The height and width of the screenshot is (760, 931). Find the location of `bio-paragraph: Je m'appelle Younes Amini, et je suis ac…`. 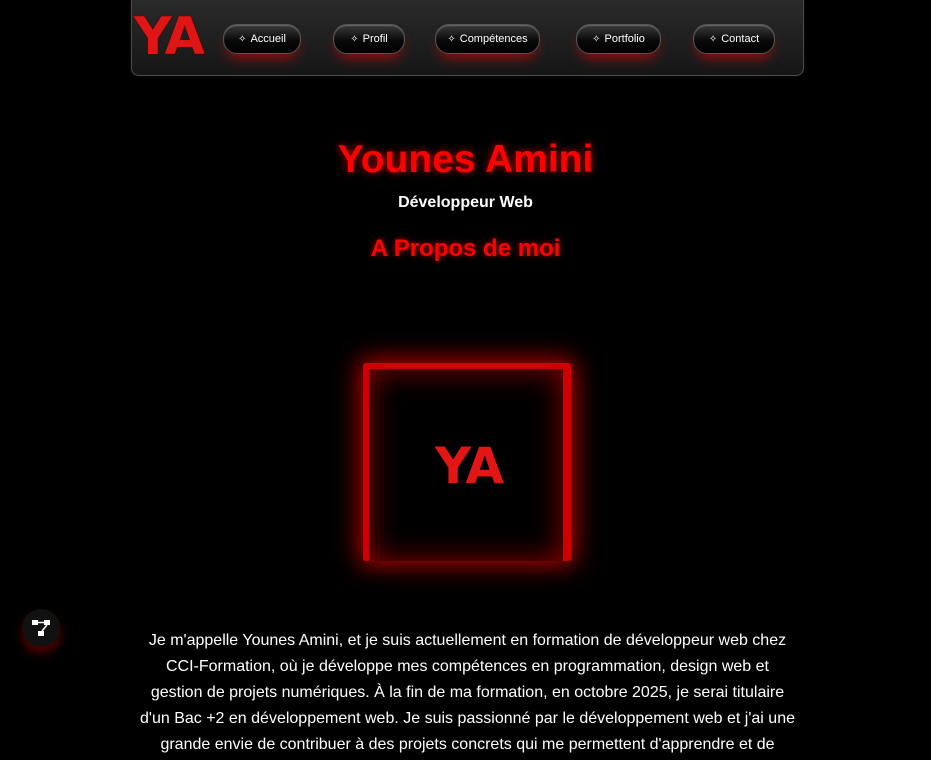

bio-paragraph: Je m'appelle Younes Amini, et je suis ac… is located at coordinates (467, 692).